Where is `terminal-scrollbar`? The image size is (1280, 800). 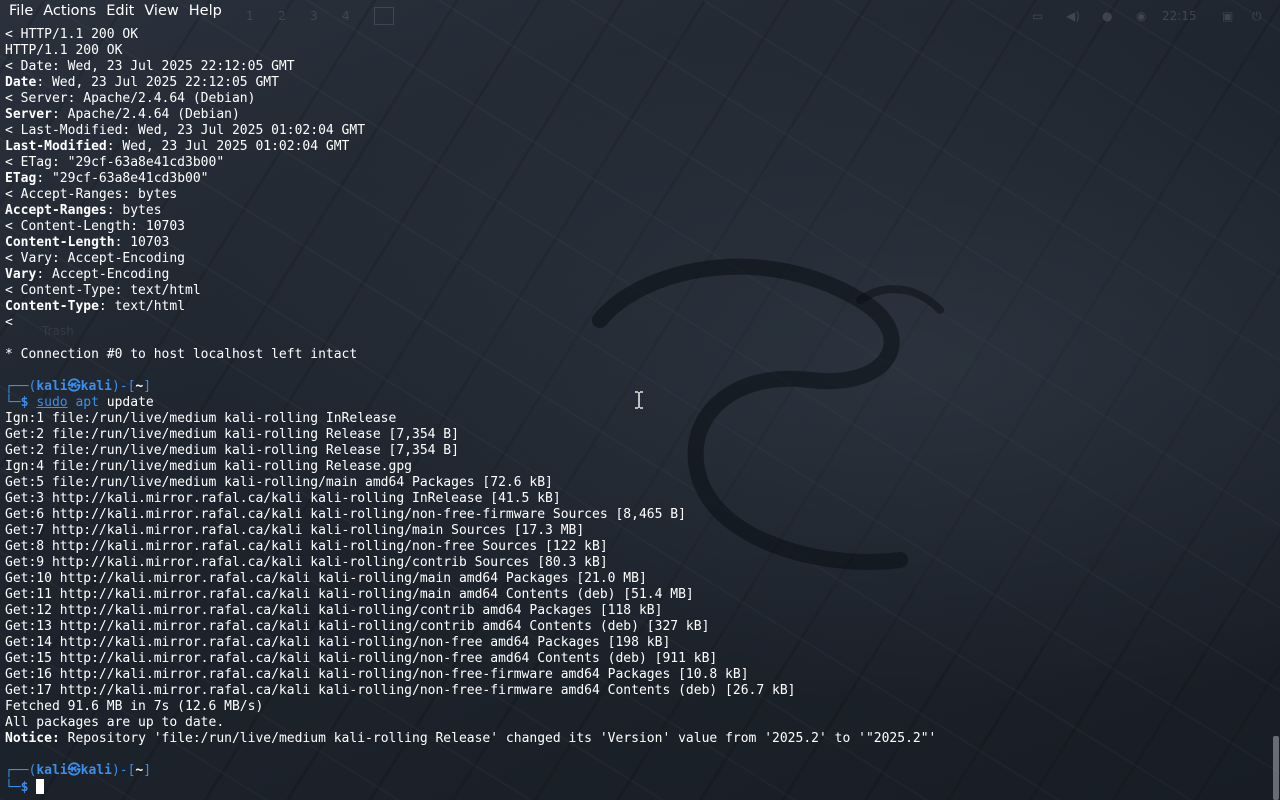 terminal-scrollbar is located at coordinates (1276, 768).